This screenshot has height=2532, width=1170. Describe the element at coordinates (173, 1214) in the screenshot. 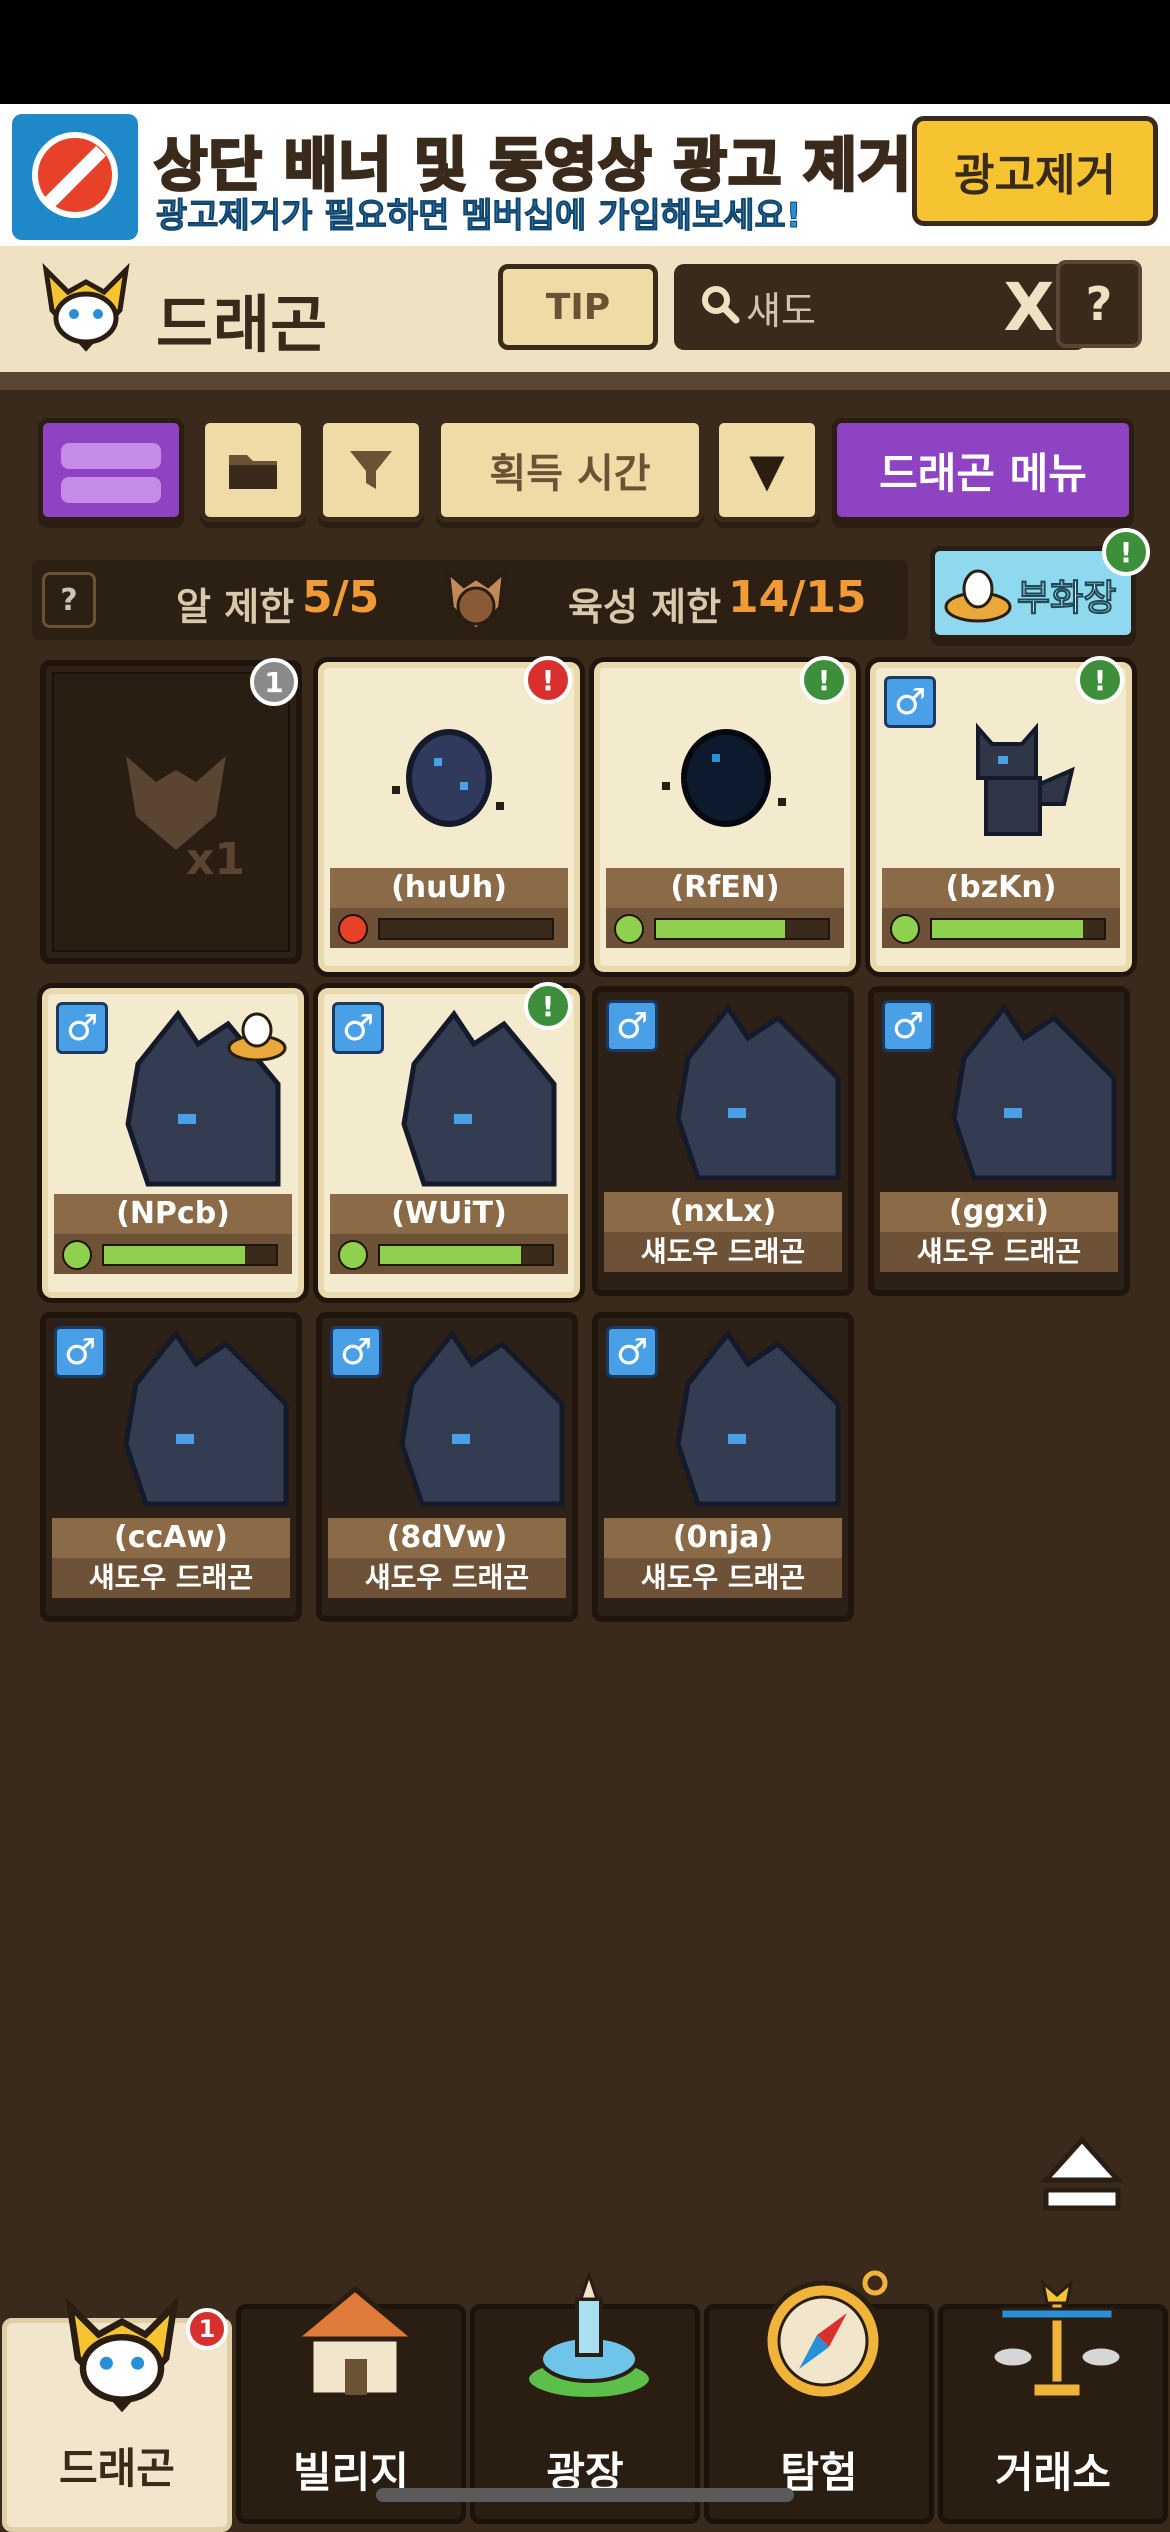

I see `dragon-name: (NPcb)` at that location.